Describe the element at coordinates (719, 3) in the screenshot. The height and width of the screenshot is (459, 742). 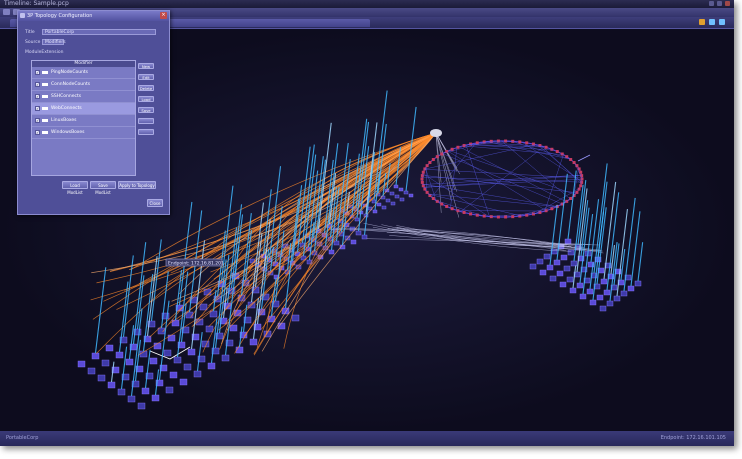
I see `maximize-icon` at that location.